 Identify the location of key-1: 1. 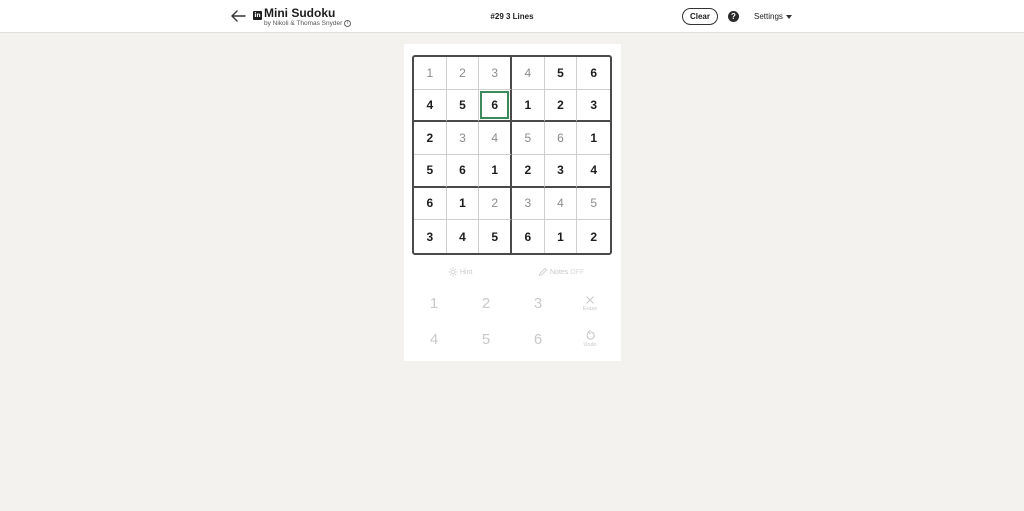
(434, 303).